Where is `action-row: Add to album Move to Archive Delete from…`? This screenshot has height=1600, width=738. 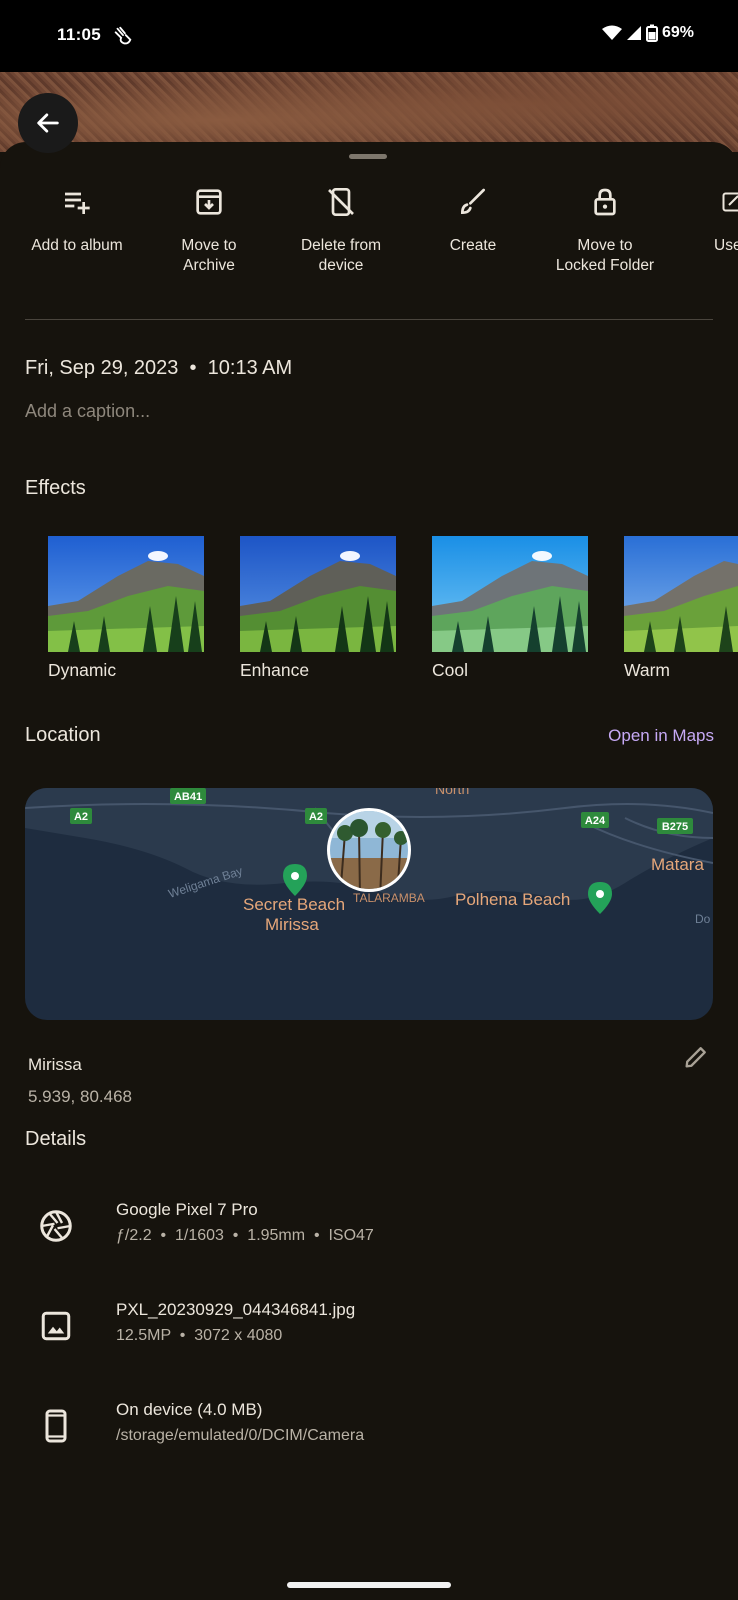
action-row: Add to album Move to Archive Delete from… is located at coordinates (369, 237).